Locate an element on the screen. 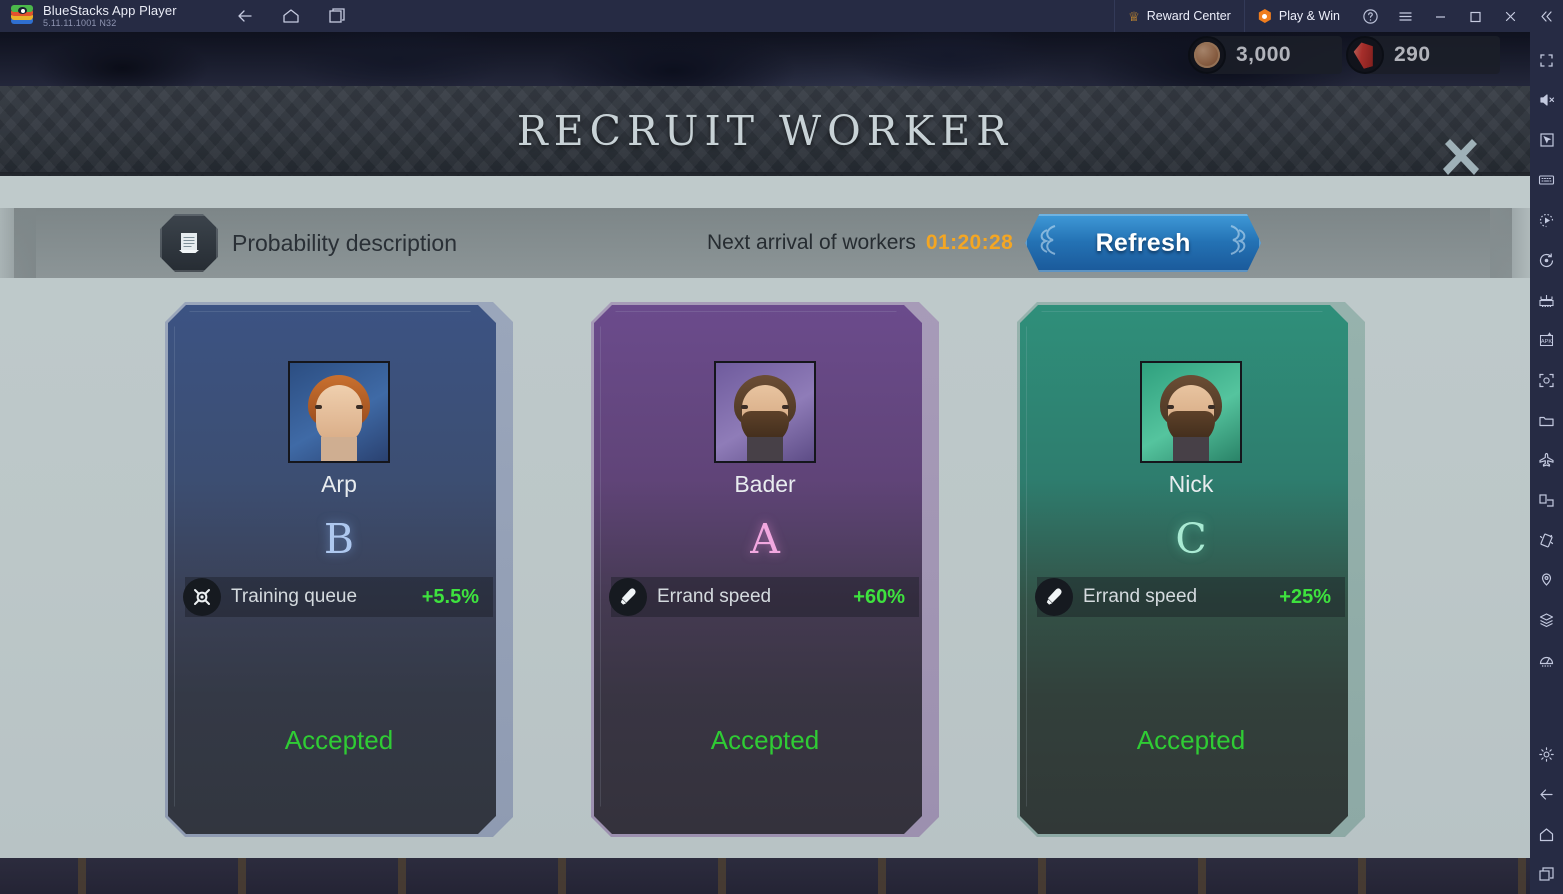 The image size is (1563, 894). probability-description-label: Probability description is located at coordinates (345, 242).